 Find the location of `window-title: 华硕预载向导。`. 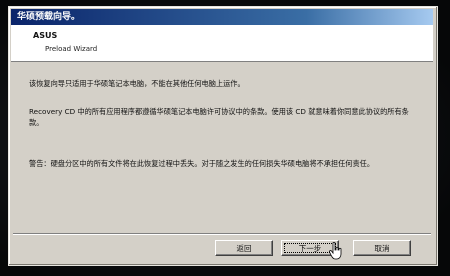

window-title: 华硕预载向导。 is located at coordinates (222, 17).